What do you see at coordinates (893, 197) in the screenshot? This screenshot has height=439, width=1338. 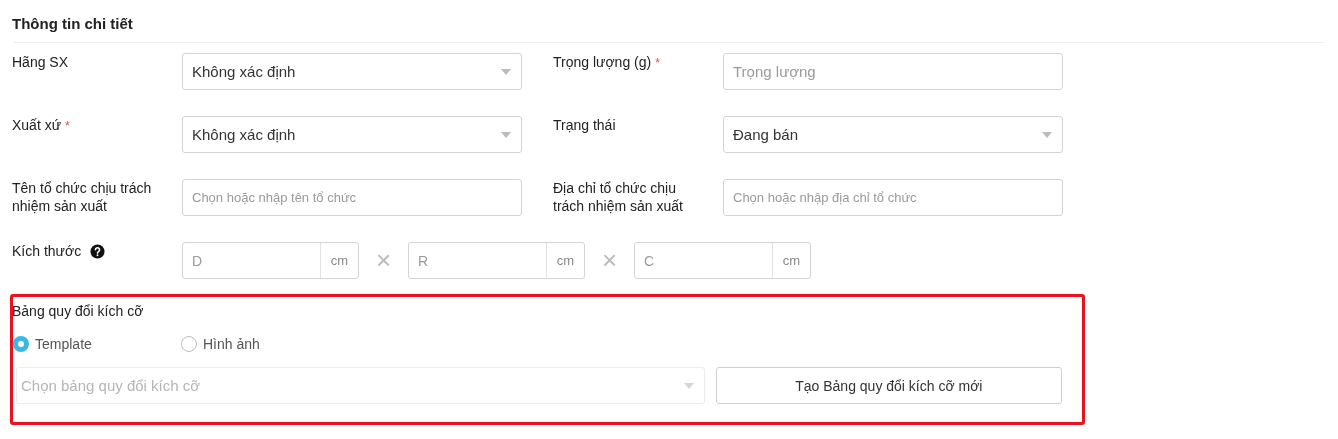 I see `input-field: Chọn hoặc nhập địa chỉ tổ chức` at bounding box center [893, 197].